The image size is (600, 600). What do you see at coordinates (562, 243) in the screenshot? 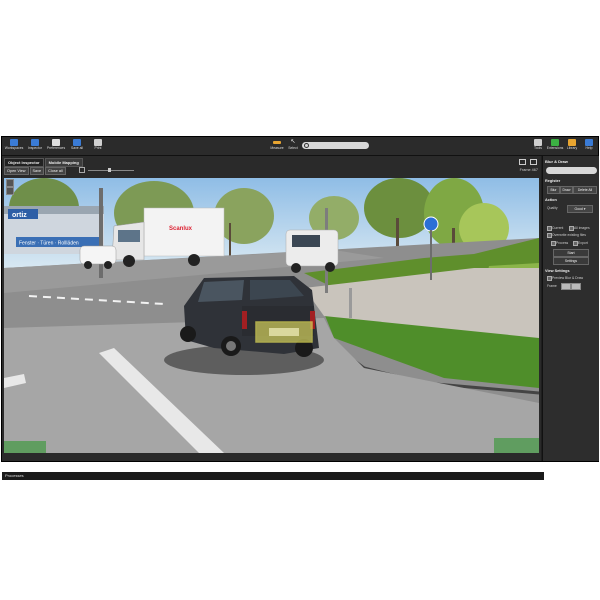
I see `process-label: Process` at bounding box center [562, 243].